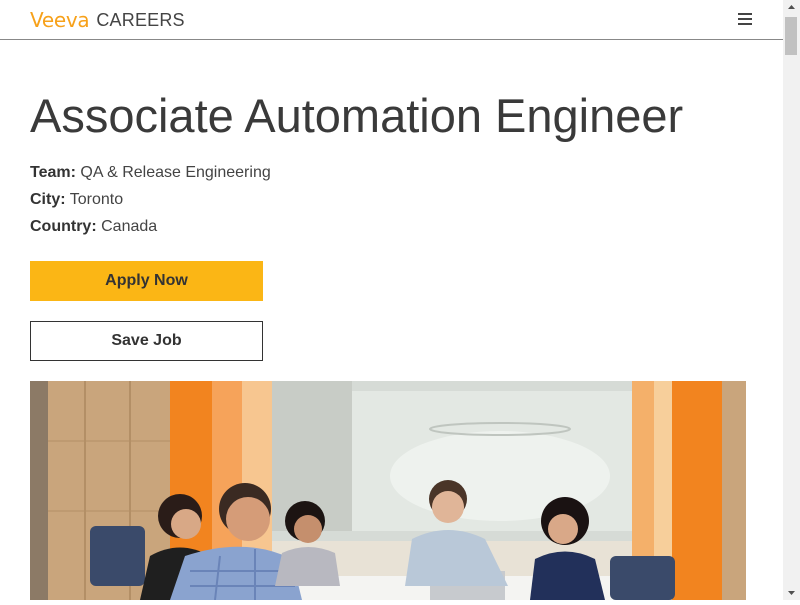  I want to click on save-job-button: Save Job, so click(146, 341).